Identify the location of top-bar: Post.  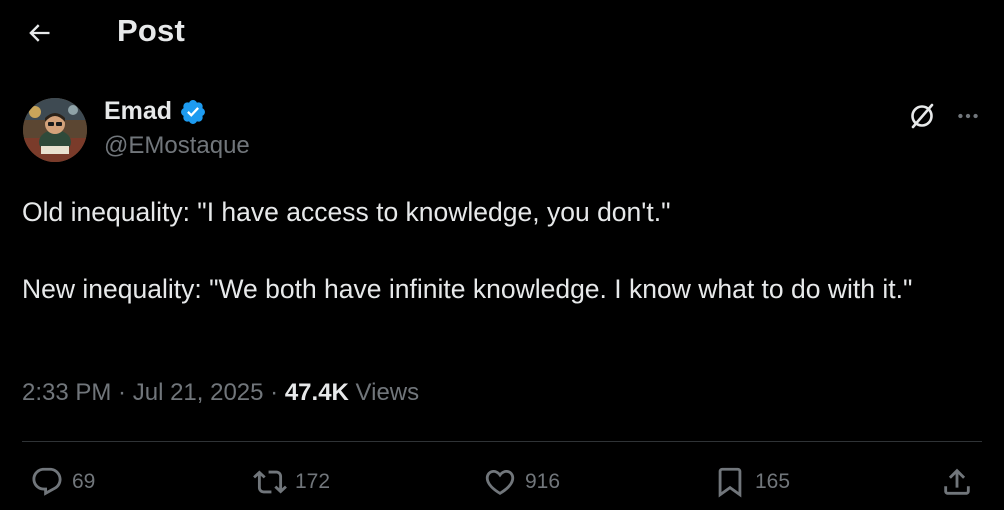
(502, 32).